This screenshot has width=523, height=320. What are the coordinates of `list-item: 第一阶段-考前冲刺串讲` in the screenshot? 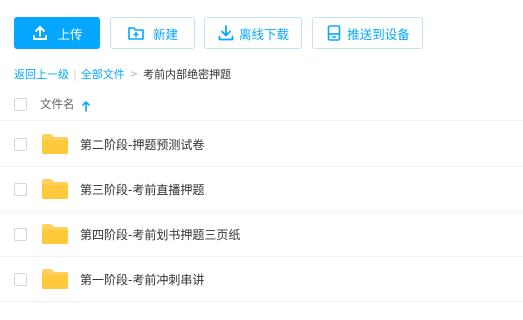 It's located at (261, 279).